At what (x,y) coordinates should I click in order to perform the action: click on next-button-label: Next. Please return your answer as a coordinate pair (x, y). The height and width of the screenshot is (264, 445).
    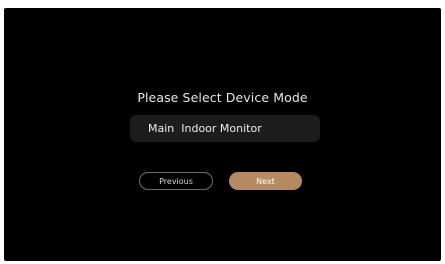
    Looking at the image, I should click on (265, 181).